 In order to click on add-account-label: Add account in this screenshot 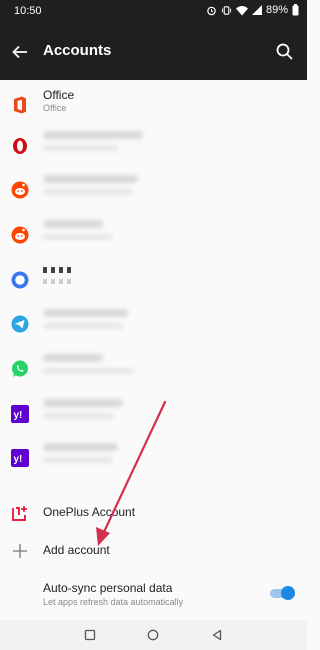, I will do `click(76, 550)`.